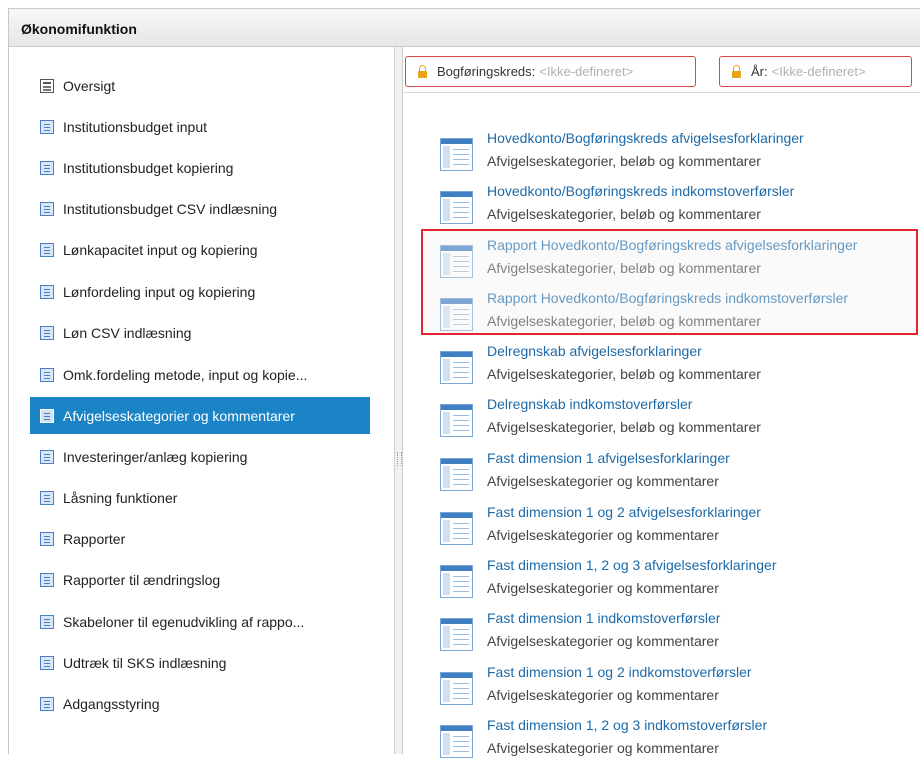 The height and width of the screenshot is (765, 920). What do you see at coordinates (398, 400) in the screenshot?
I see `panel-splitter` at bounding box center [398, 400].